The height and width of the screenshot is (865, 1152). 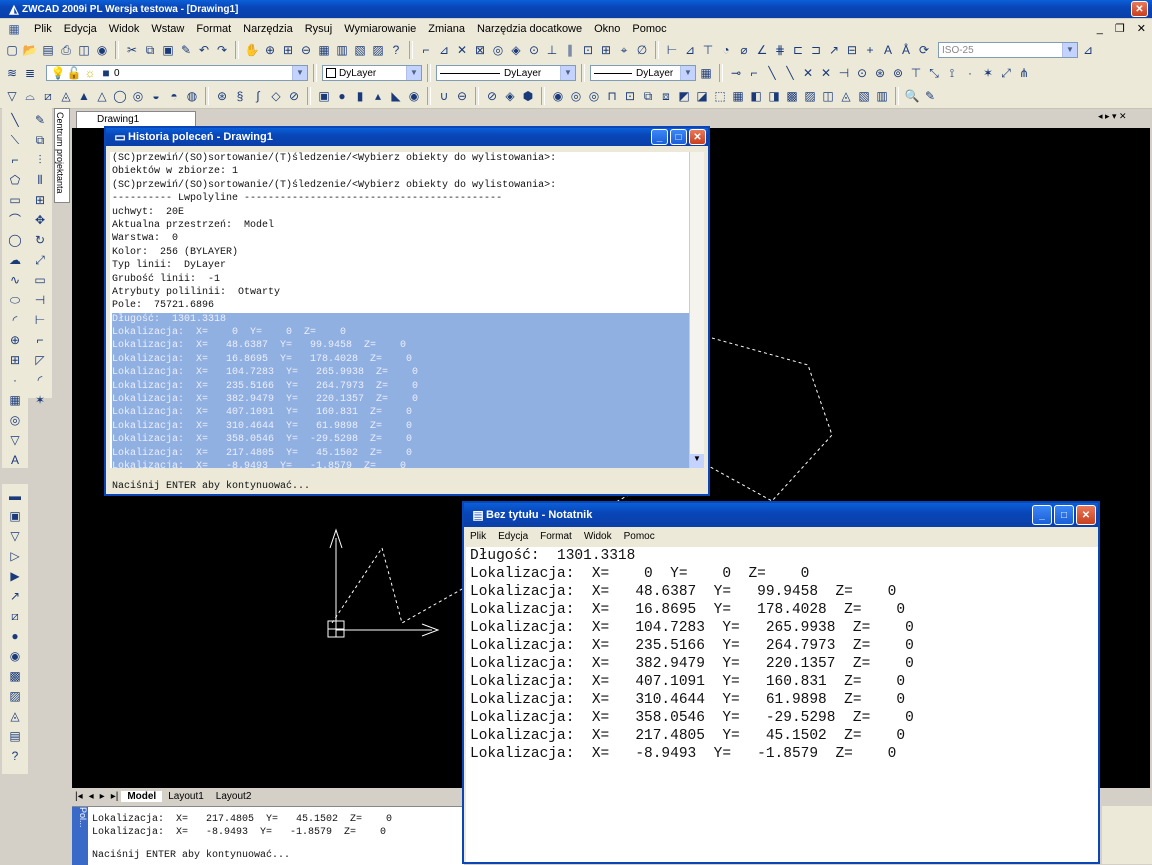 What do you see at coordinates (15, 340) in the screenshot?
I see `insert-block-tool-icon: ⊕` at bounding box center [15, 340].